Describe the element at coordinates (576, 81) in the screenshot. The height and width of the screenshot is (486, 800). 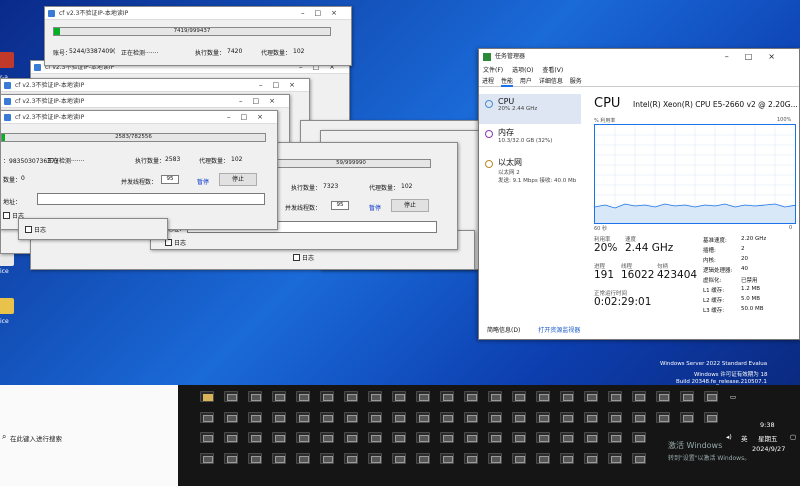
I see `tab-services: 服务` at that location.